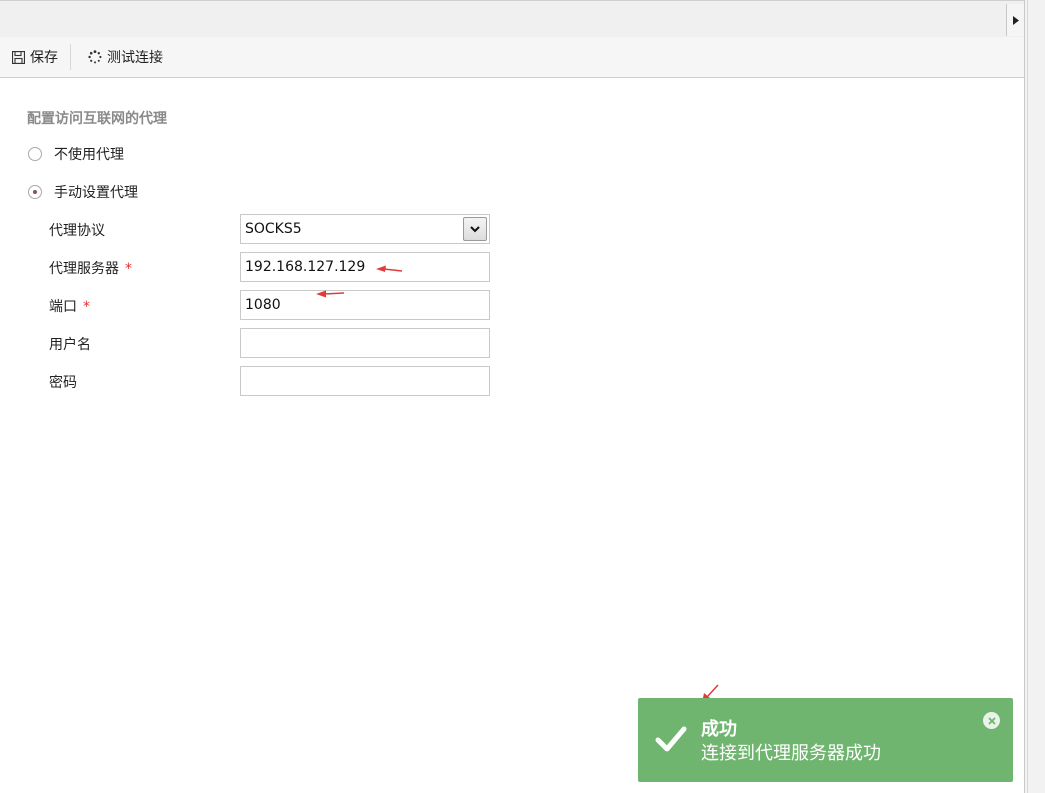 This screenshot has height=793, width=1045. I want to click on test-connection-button: 测试连接, so click(123, 57).